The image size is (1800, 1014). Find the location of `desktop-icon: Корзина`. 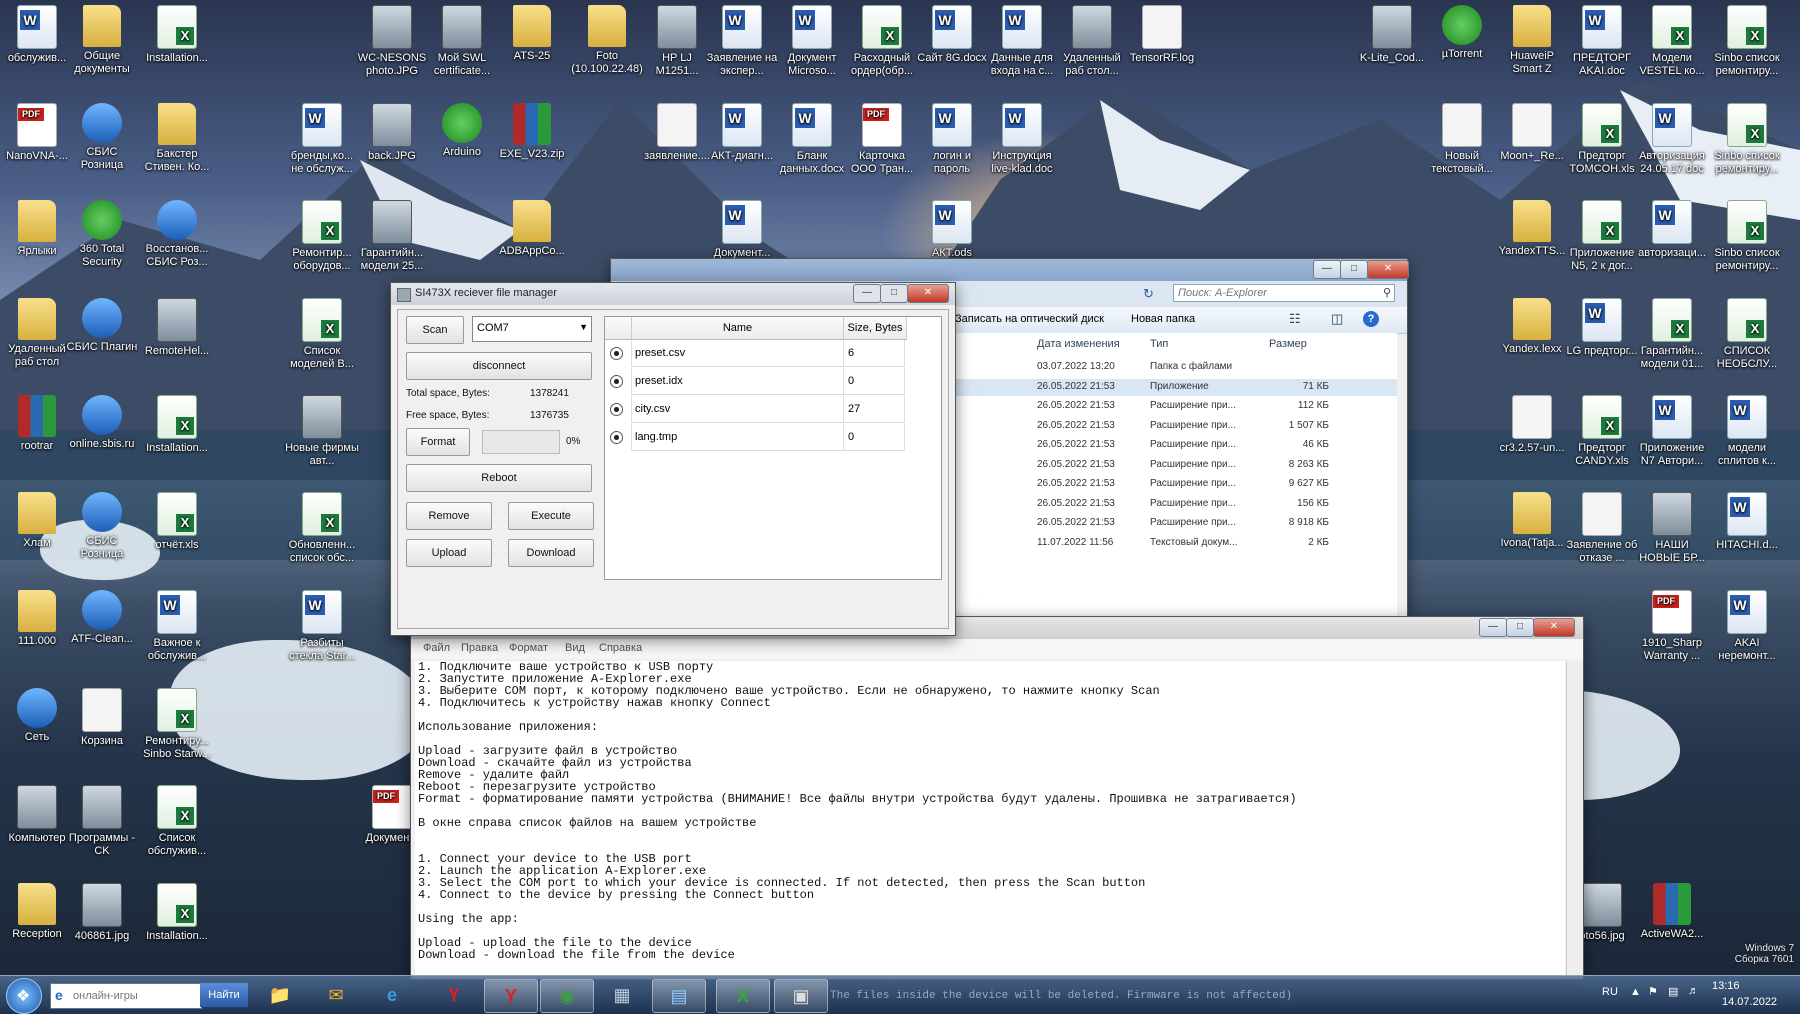

desktop-icon: Корзина is located at coordinates (102, 718).